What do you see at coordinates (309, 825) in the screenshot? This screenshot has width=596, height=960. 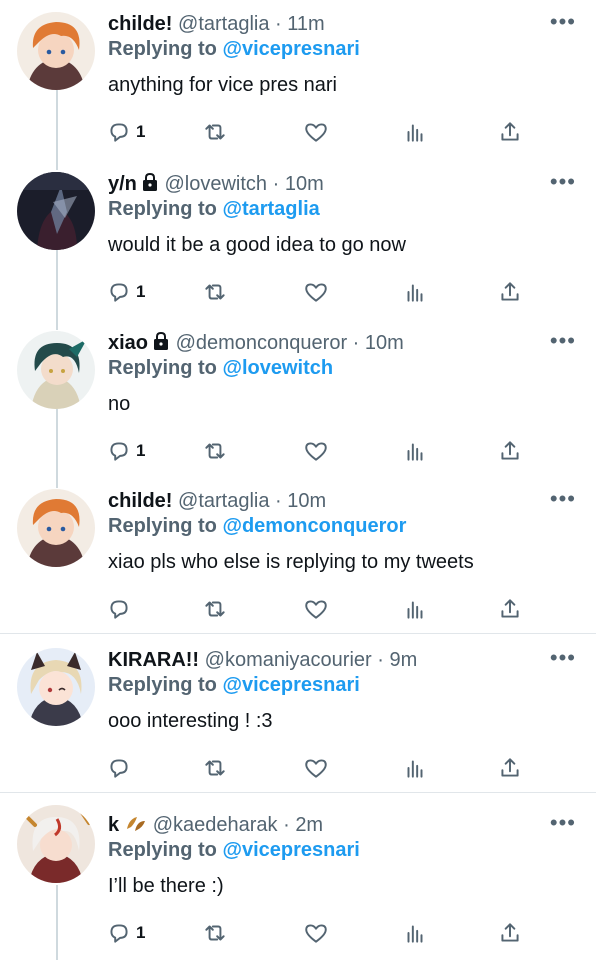 I see `timestamp: 2m` at bounding box center [309, 825].